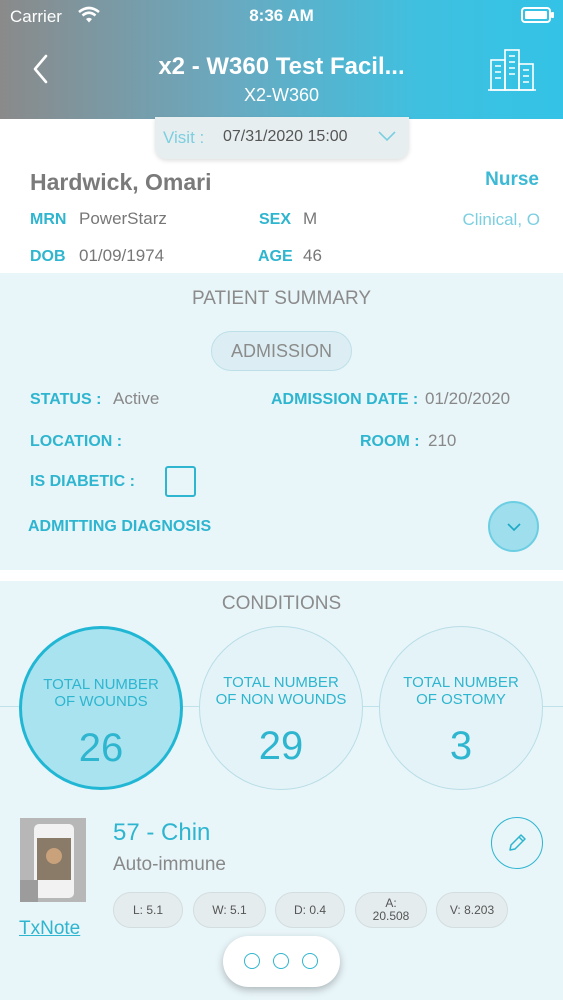  I want to click on facility-subtitle: X2-W360, so click(281, 95).